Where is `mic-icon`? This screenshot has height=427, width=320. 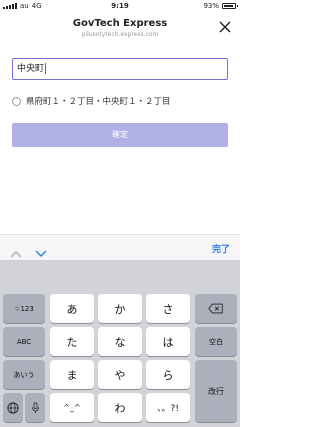
mic-icon is located at coordinates (35, 407).